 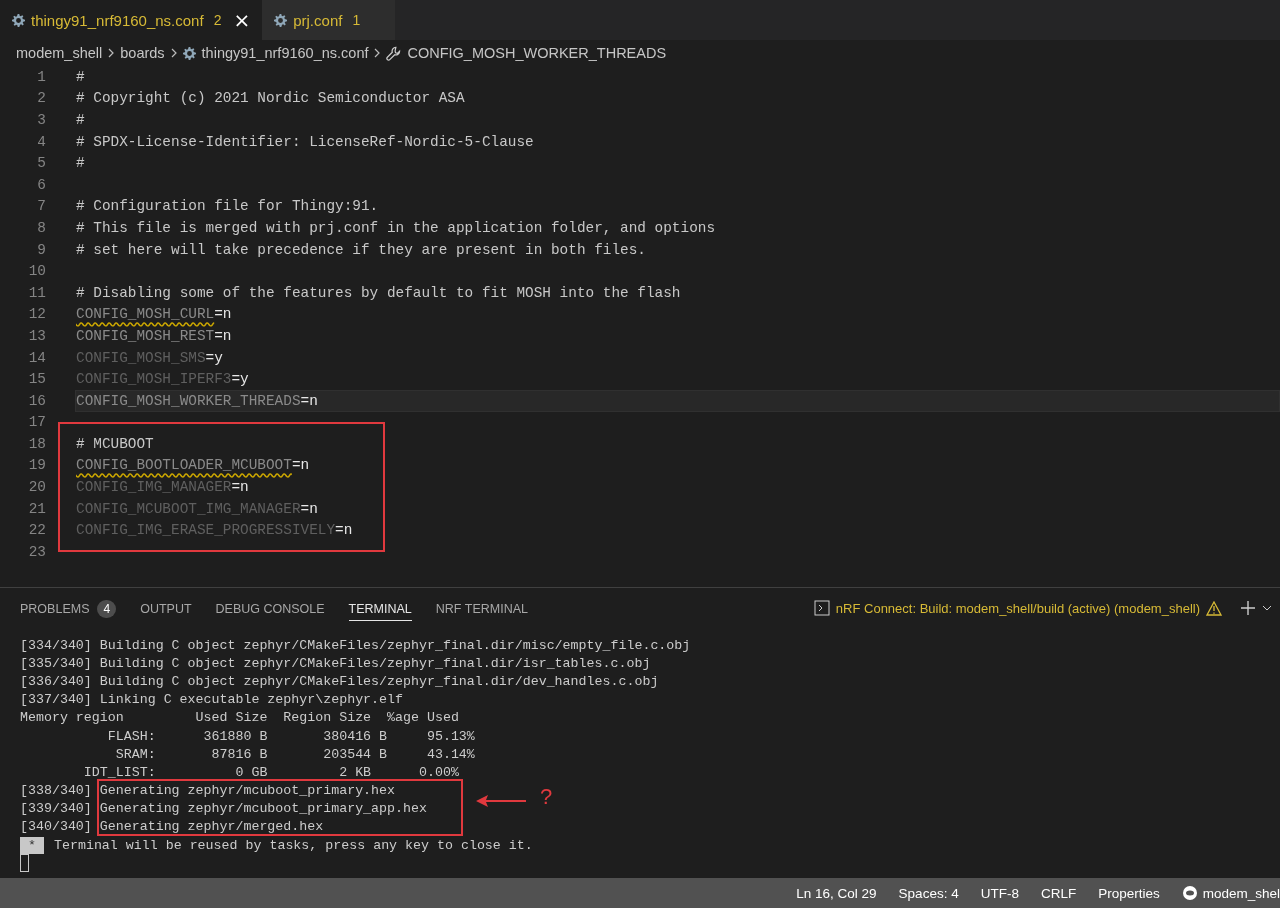 What do you see at coordinates (107, 608) in the screenshot?
I see `count-badge: 4` at bounding box center [107, 608].